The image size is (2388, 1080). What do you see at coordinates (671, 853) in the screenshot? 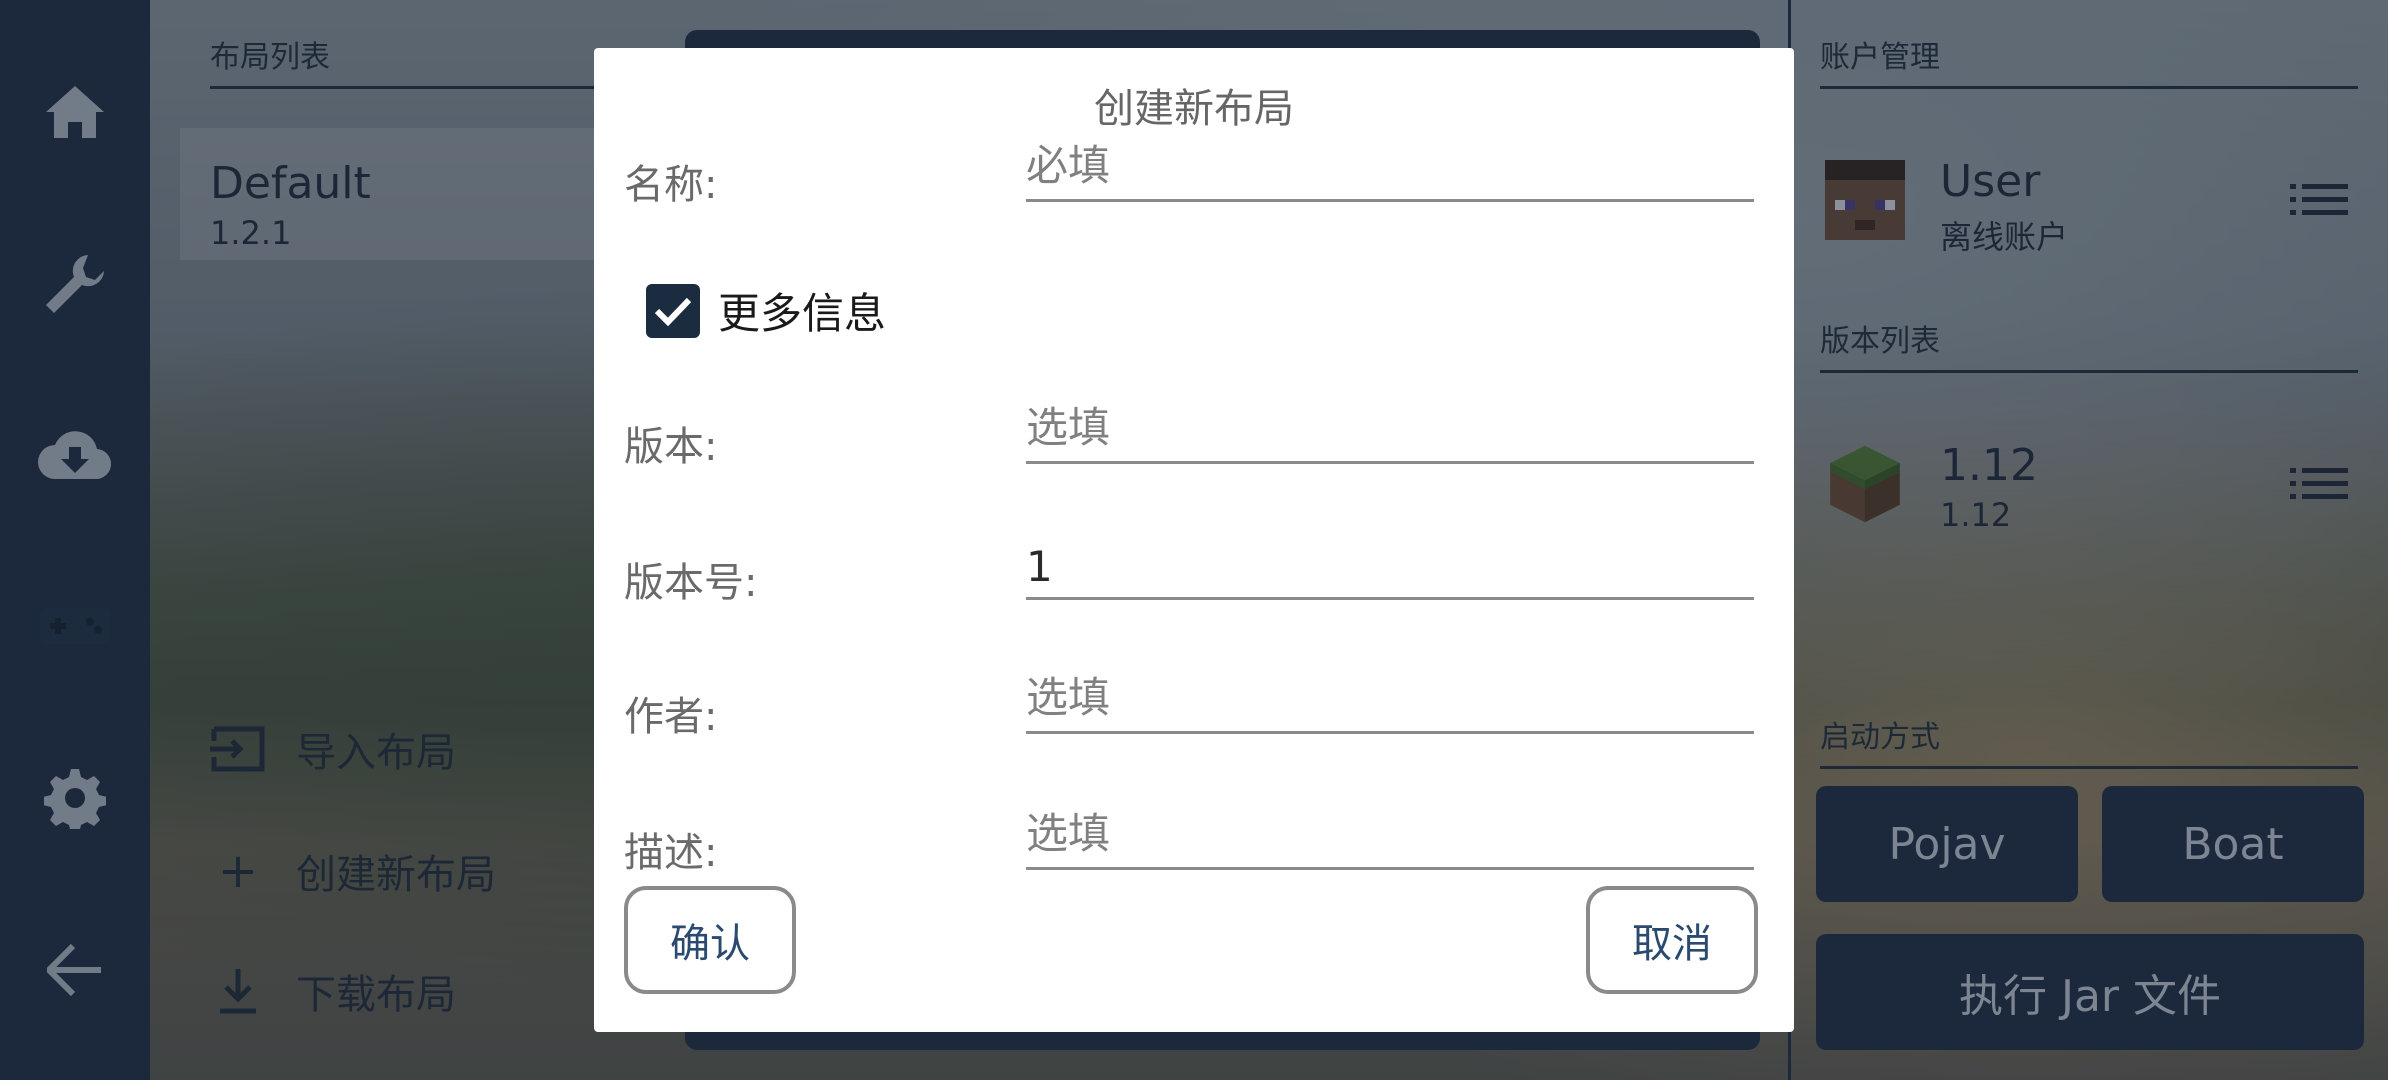
I see `description-label: 描述:` at bounding box center [671, 853].